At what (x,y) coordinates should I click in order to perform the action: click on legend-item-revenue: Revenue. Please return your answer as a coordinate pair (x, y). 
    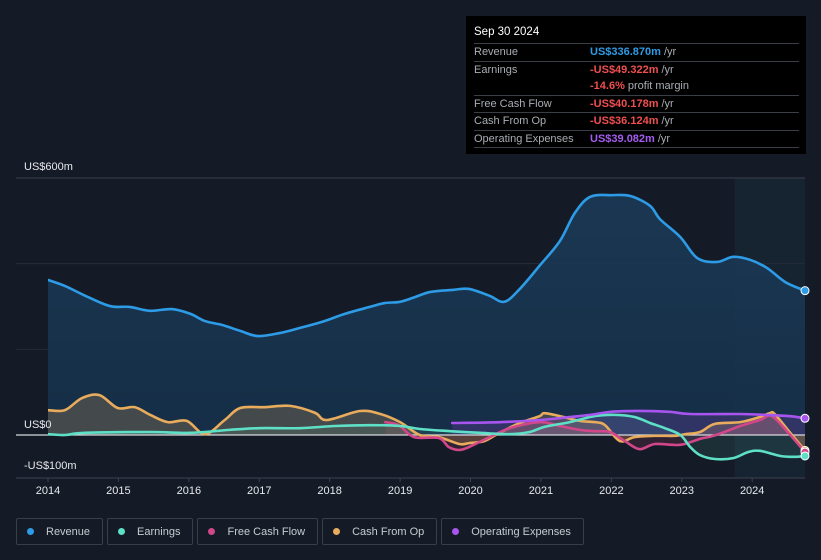
    Looking at the image, I should click on (60, 531).